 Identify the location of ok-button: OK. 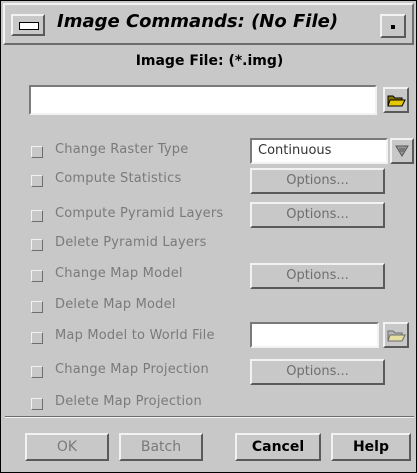
(67, 447).